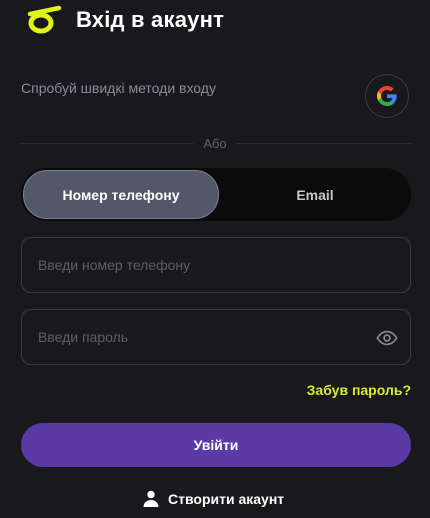  I want to click on divider-or-label: Або, so click(215, 143).